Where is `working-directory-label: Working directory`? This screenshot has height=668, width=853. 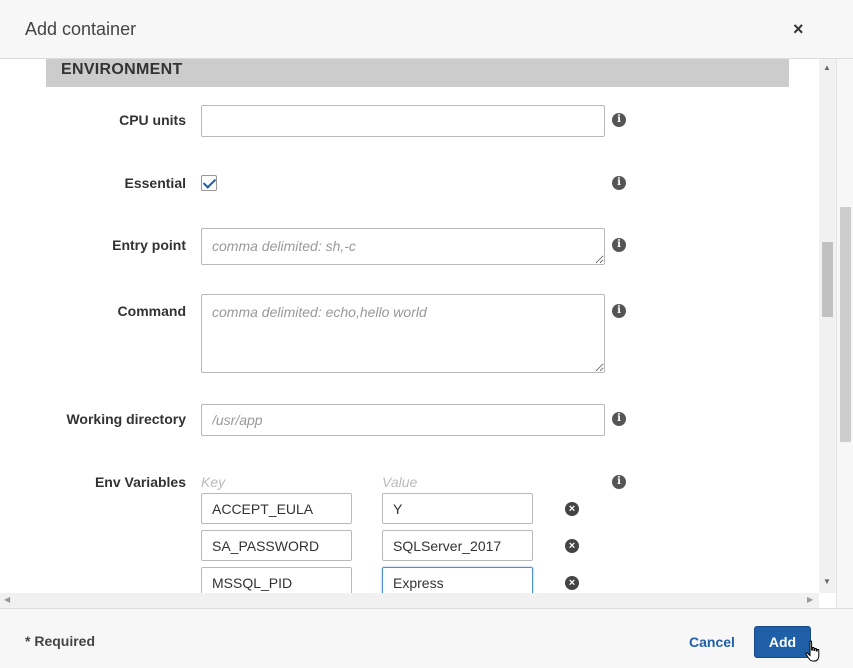 working-directory-label: Working directory is located at coordinates (126, 419).